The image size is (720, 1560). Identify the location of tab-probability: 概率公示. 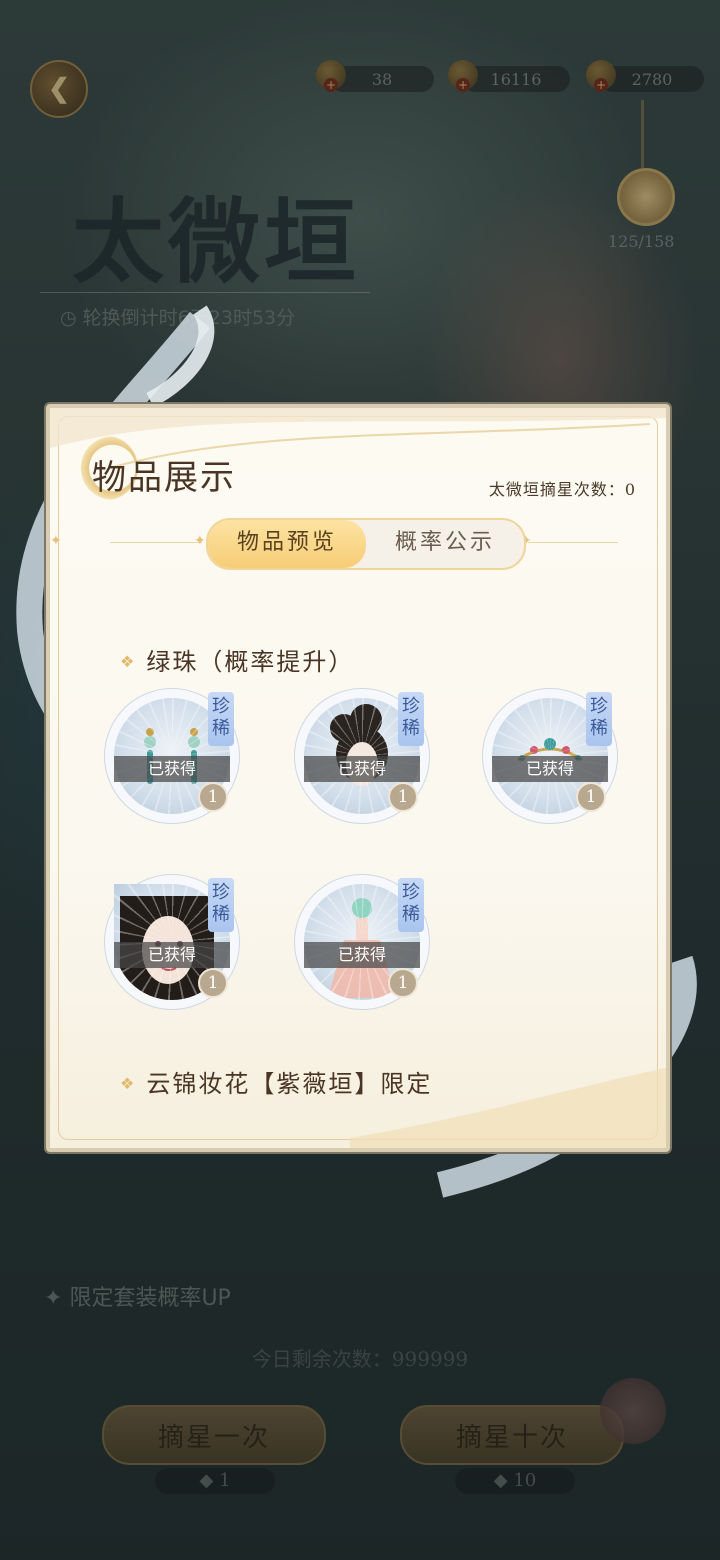
(445, 544).